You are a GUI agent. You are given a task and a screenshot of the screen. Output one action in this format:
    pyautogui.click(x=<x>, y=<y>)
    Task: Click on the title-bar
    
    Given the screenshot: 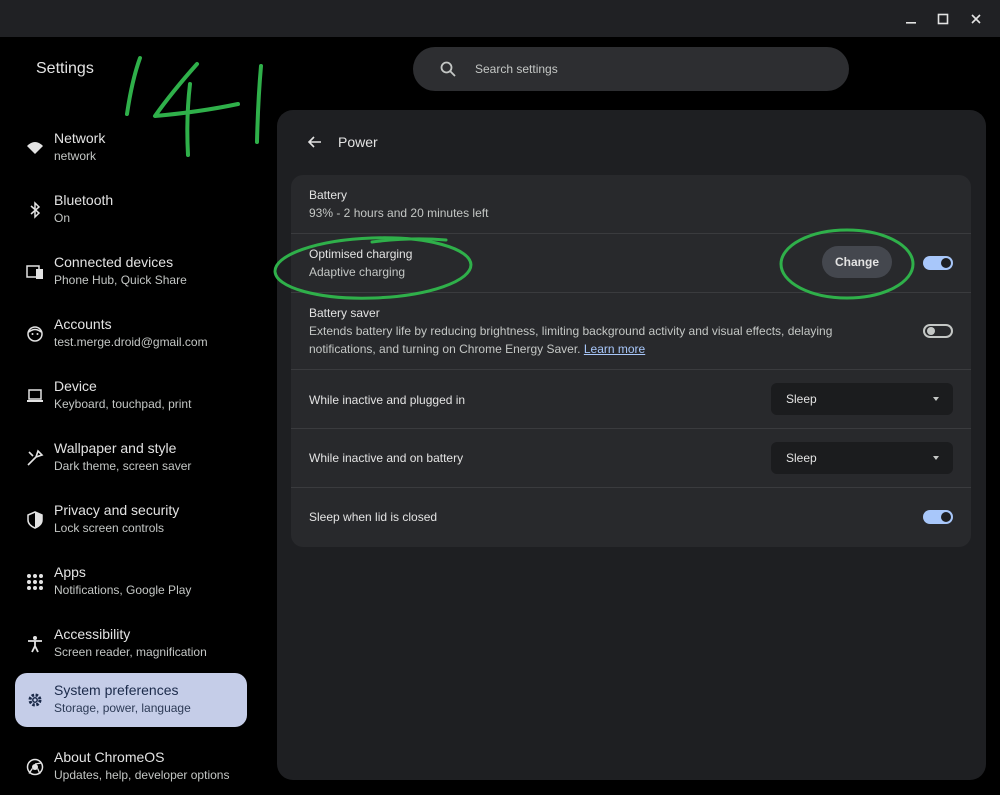 What is the action you would take?
    pyautogui.click(x=500, y=18)
    